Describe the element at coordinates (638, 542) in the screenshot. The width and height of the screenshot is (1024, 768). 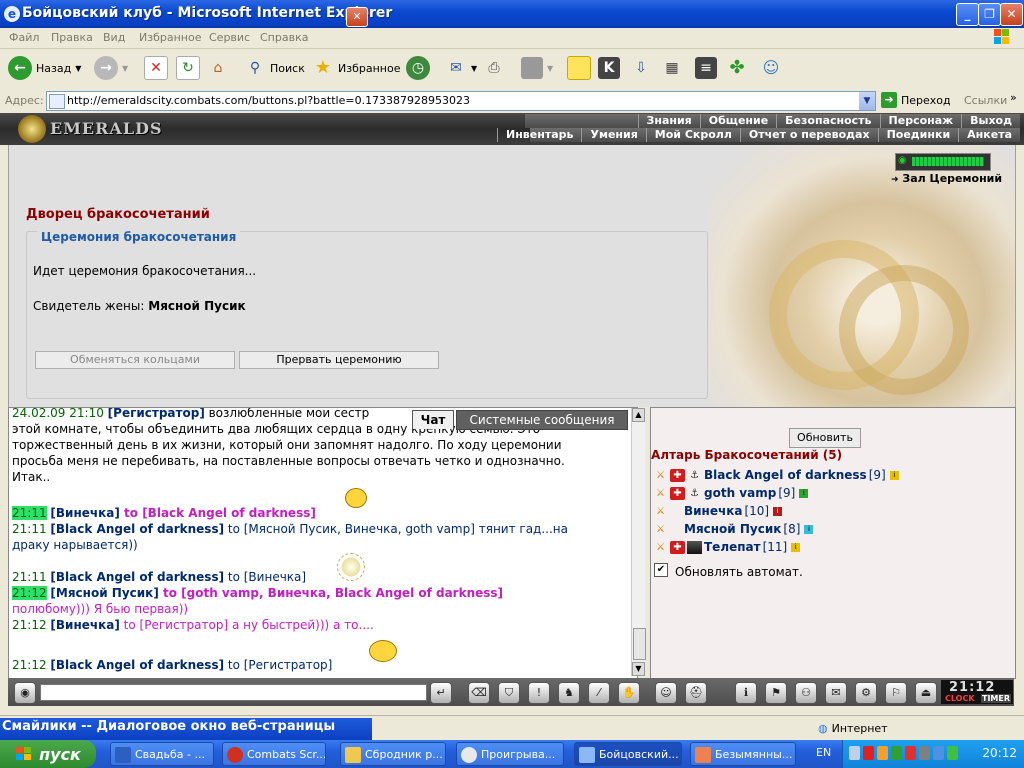
I see `chat-scrollbar: ▲ ▼` at that location.